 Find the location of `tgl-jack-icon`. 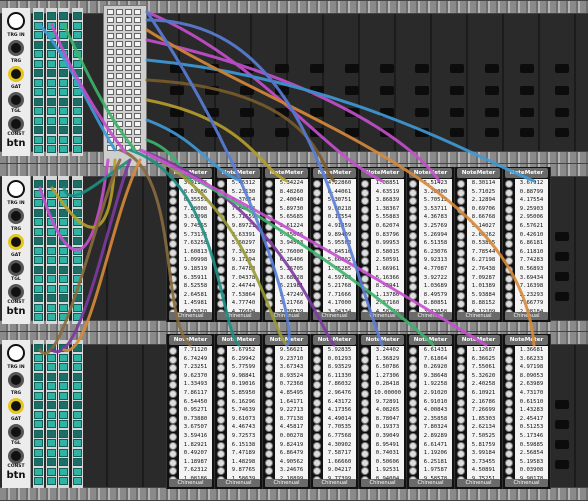

tgl-jack-icon is located at coordinates (16, 456).